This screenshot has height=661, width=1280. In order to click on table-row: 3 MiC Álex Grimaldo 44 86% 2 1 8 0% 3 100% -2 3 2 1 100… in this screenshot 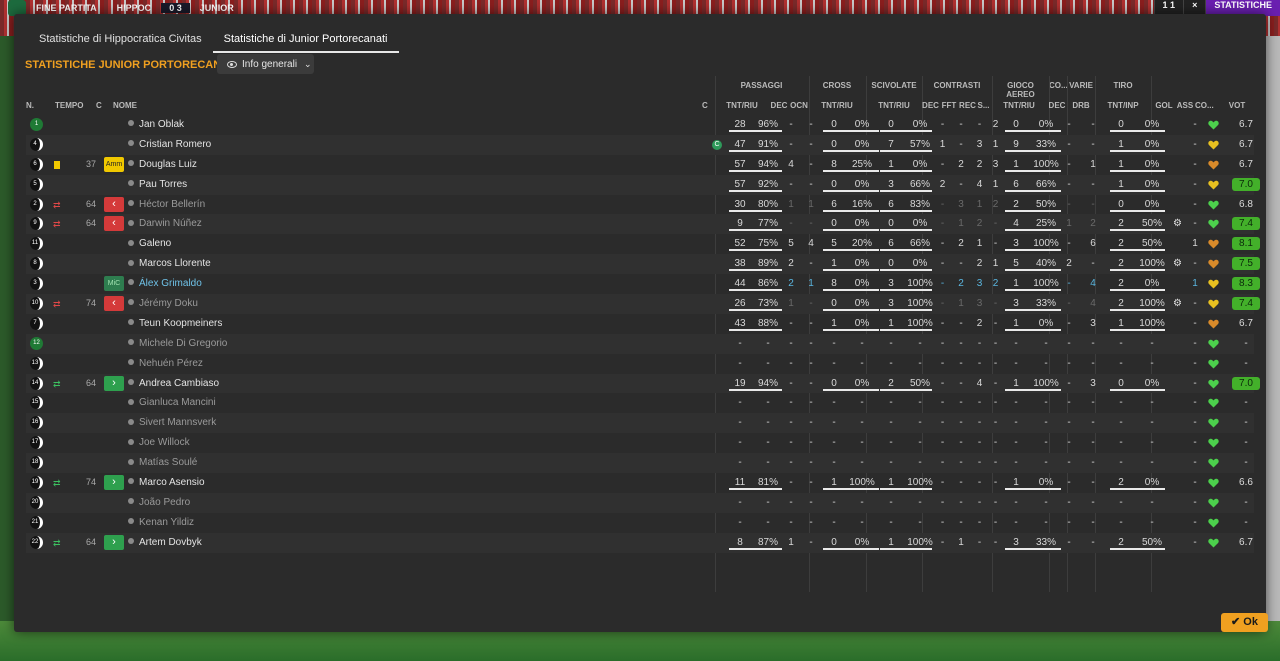, I will do `click(643, 284)`.